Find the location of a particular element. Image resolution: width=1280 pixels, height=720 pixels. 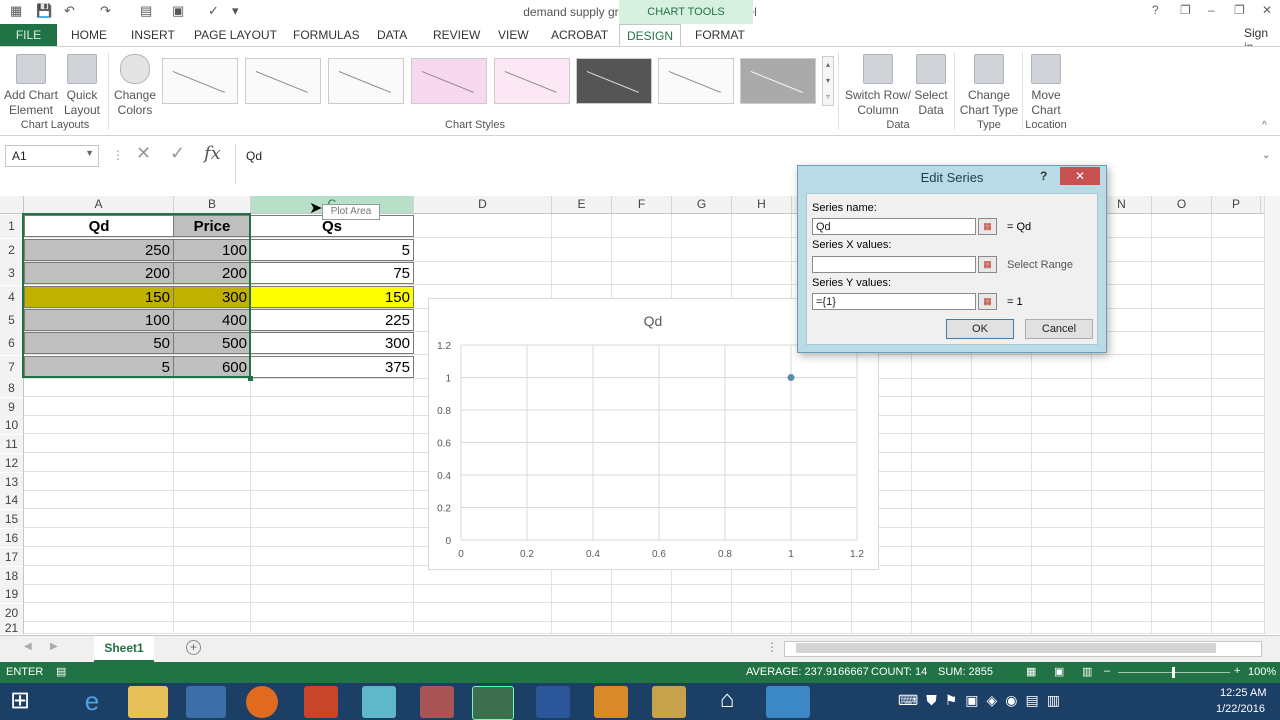

tab-home: HOME is located at coordinates (89, 35).